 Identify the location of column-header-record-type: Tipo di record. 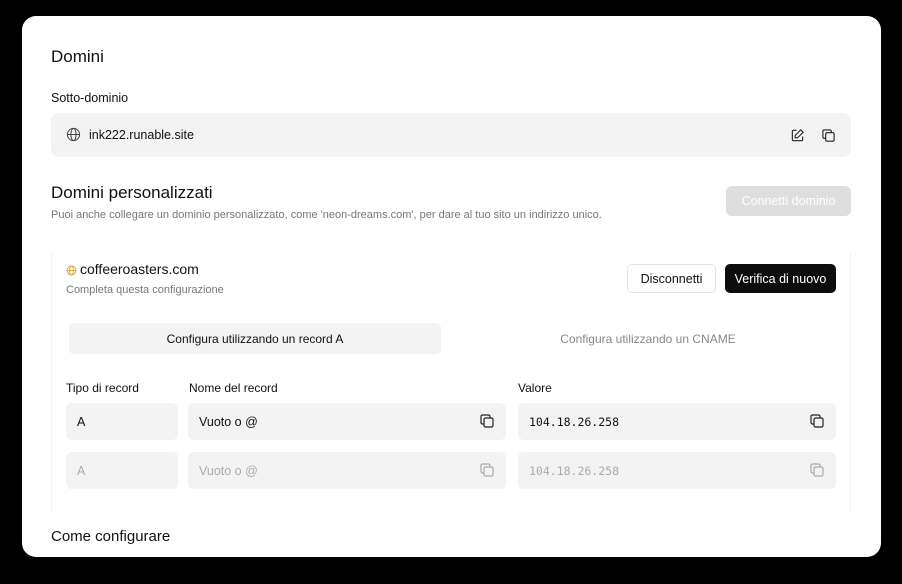
(102, 388).